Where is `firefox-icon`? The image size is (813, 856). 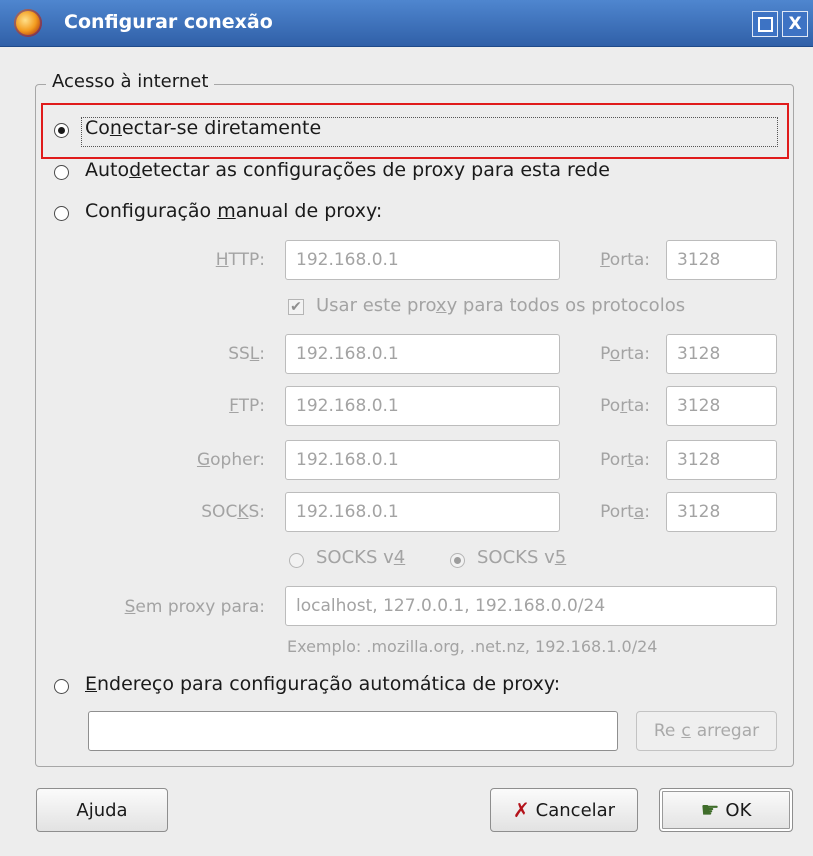 firefox-icon is located at coordinates (28, 23).